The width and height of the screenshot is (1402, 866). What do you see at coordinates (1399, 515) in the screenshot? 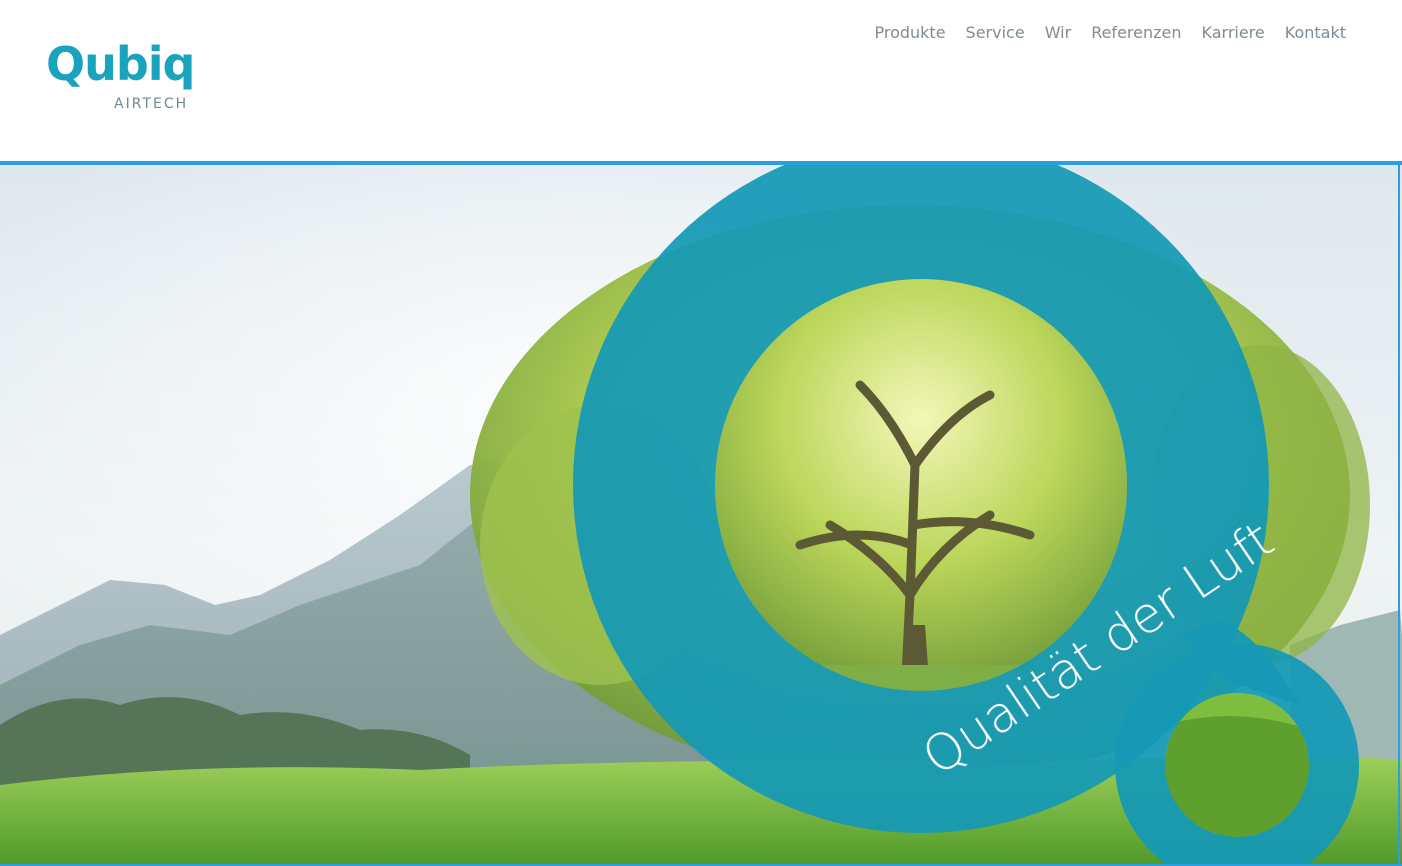
I see `hero-frame-right` at bounding box center [1399, 515].